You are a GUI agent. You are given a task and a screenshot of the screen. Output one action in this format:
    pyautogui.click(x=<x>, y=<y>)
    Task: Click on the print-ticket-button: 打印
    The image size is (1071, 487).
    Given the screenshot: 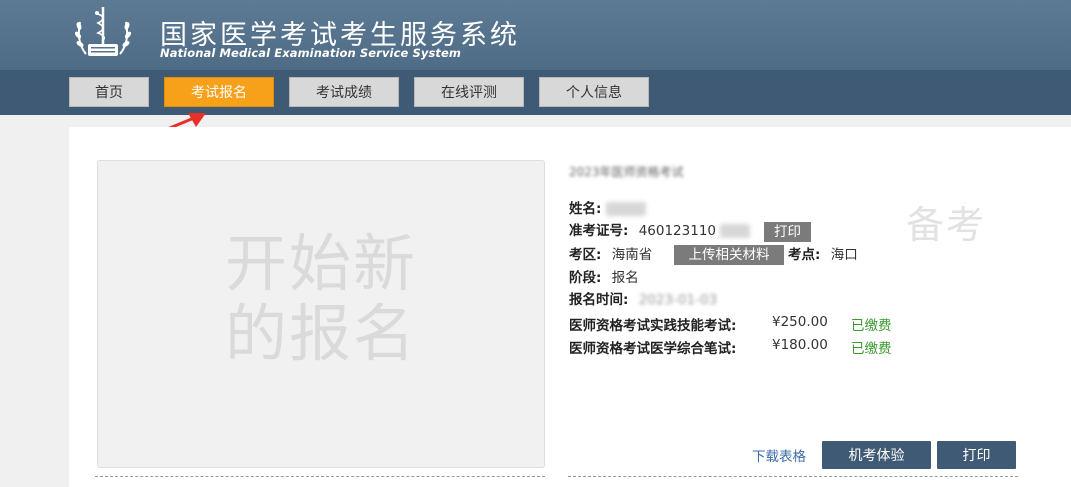 What is the action you would take?
    pyautogui.click(x=787, y=232)
    